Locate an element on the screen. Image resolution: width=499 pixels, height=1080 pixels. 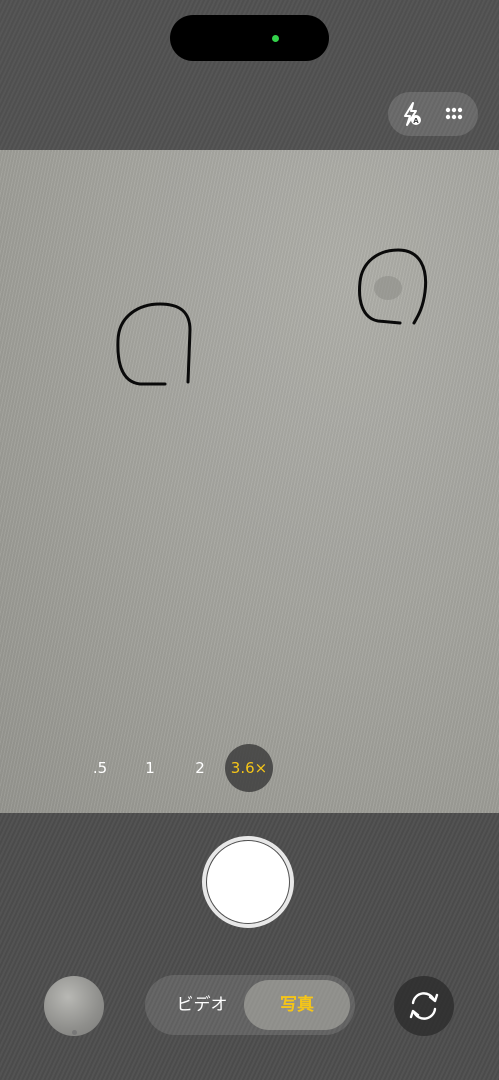
flash-auto-button: A is located at coordinates (410, 114).